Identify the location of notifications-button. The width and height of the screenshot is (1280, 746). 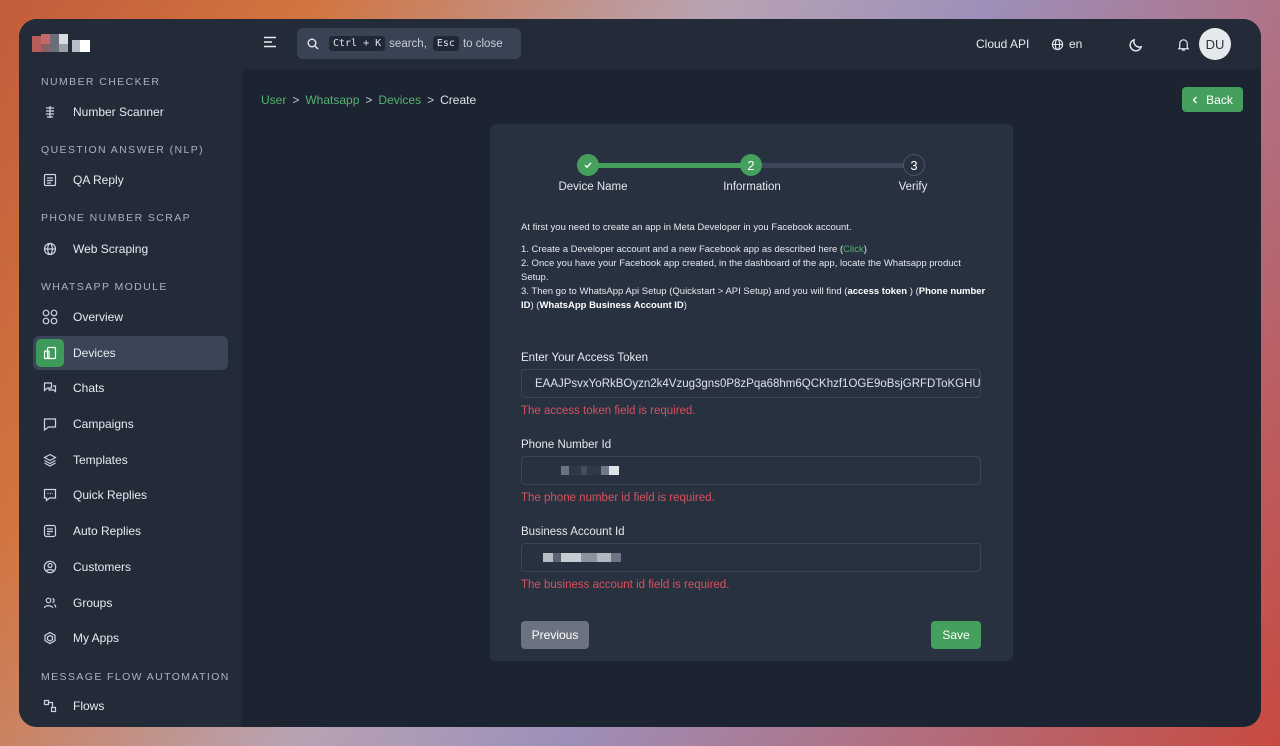
(1183, 44).